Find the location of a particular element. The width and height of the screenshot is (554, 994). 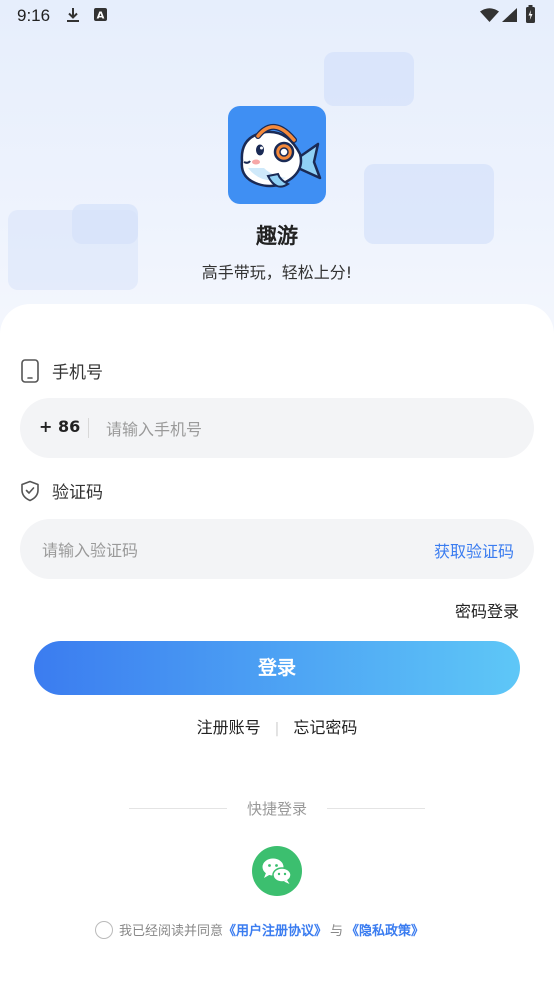

password-login-link: 密码登录 is located at coordinates (487, 610).